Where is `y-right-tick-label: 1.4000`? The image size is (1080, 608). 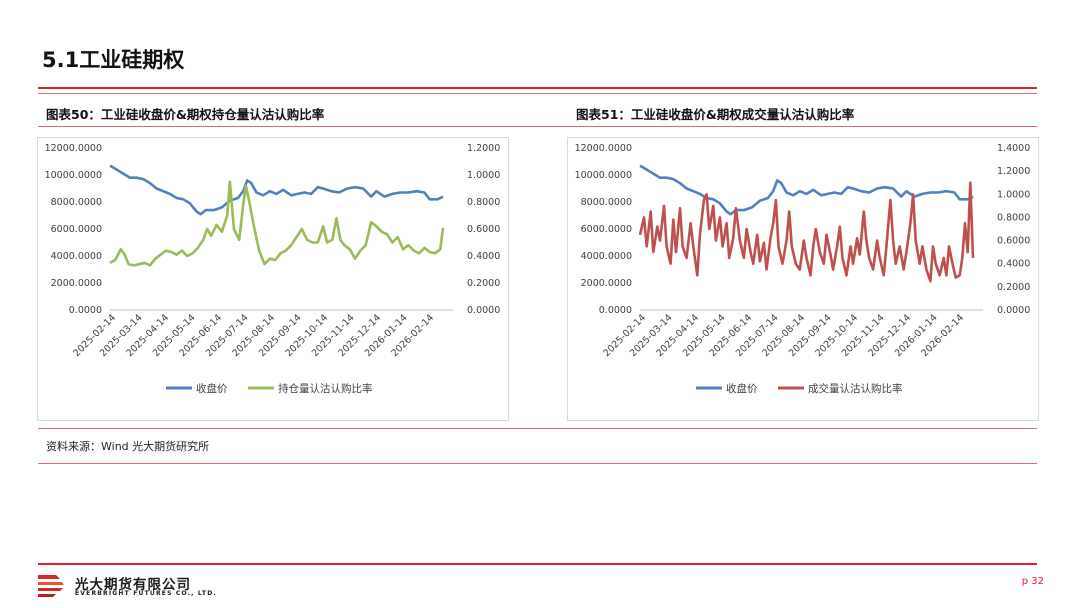 y-right-tick-label: 1.4000 is located at coordinates (1013, 148).